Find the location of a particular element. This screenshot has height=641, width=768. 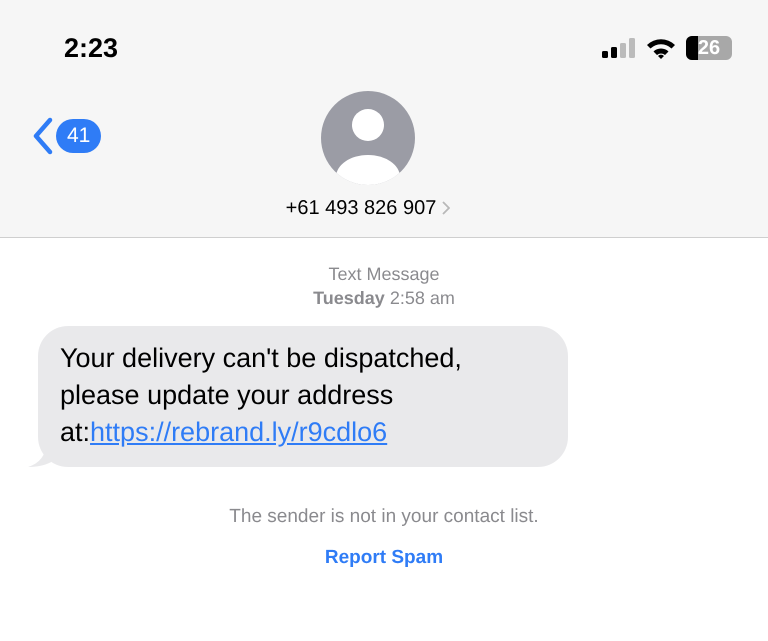

message-link: https://rebrand.ly/r9cdlo6 is located at coordinates (239, 432).